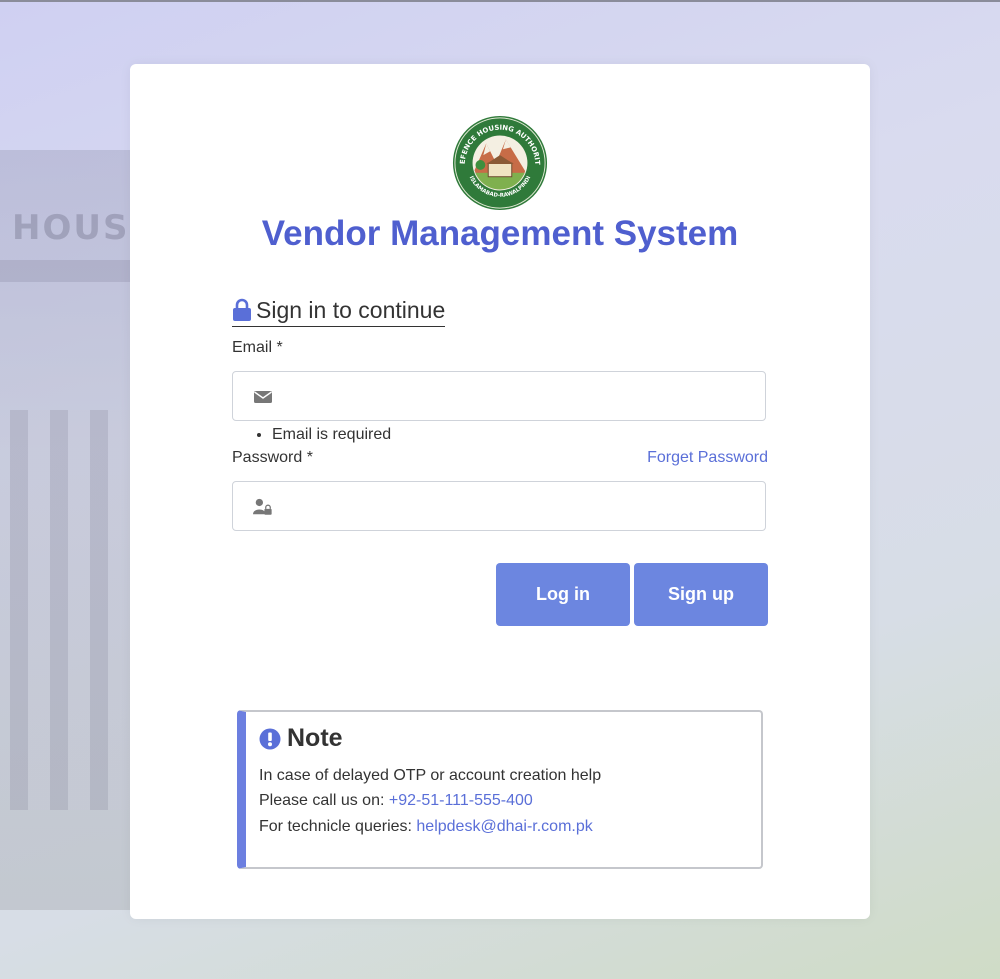 The width and height of the screenshot is (1000, 979). Describe the element at coordinates (701, 594) in the screenshot. I see `signup-button: Sign up` at that location.